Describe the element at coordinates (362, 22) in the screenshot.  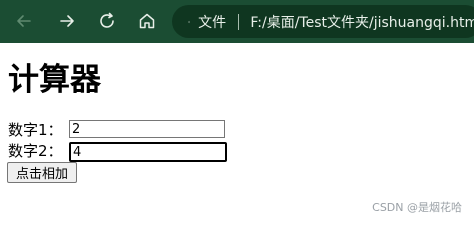
I see `url-text: F:/桌面/Test文件夹/jishuangqi.html` at that location.